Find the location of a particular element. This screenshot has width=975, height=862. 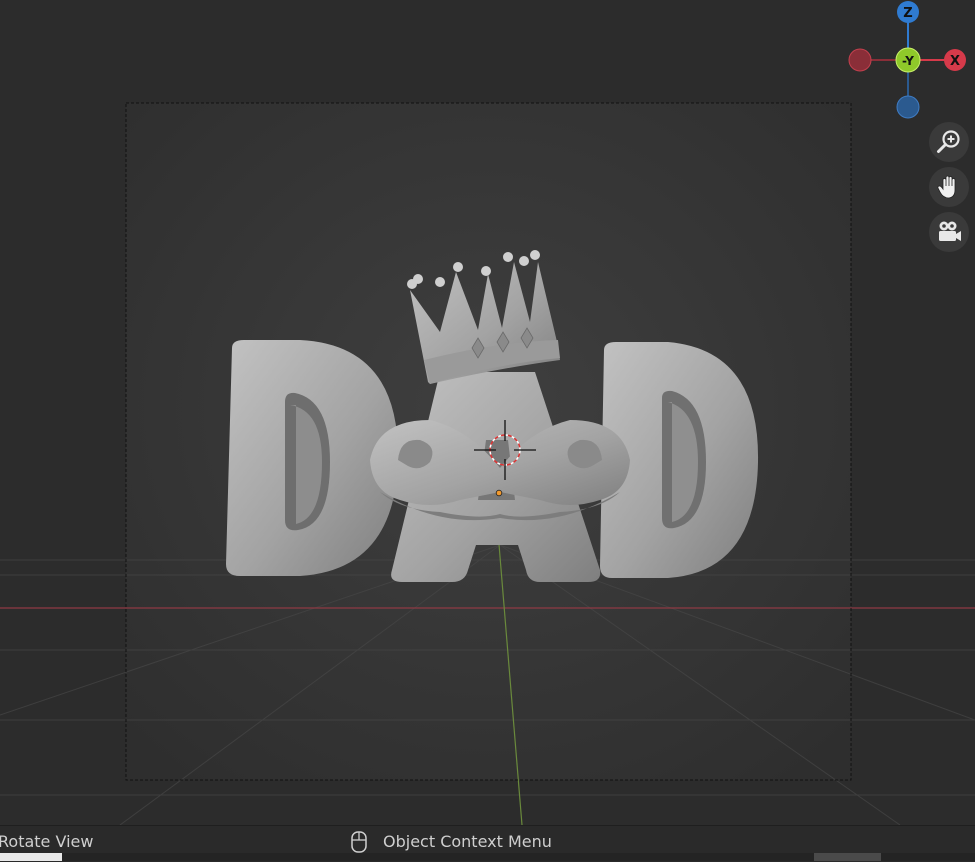

zoom-in-icon is located at coordinates (948, 141).